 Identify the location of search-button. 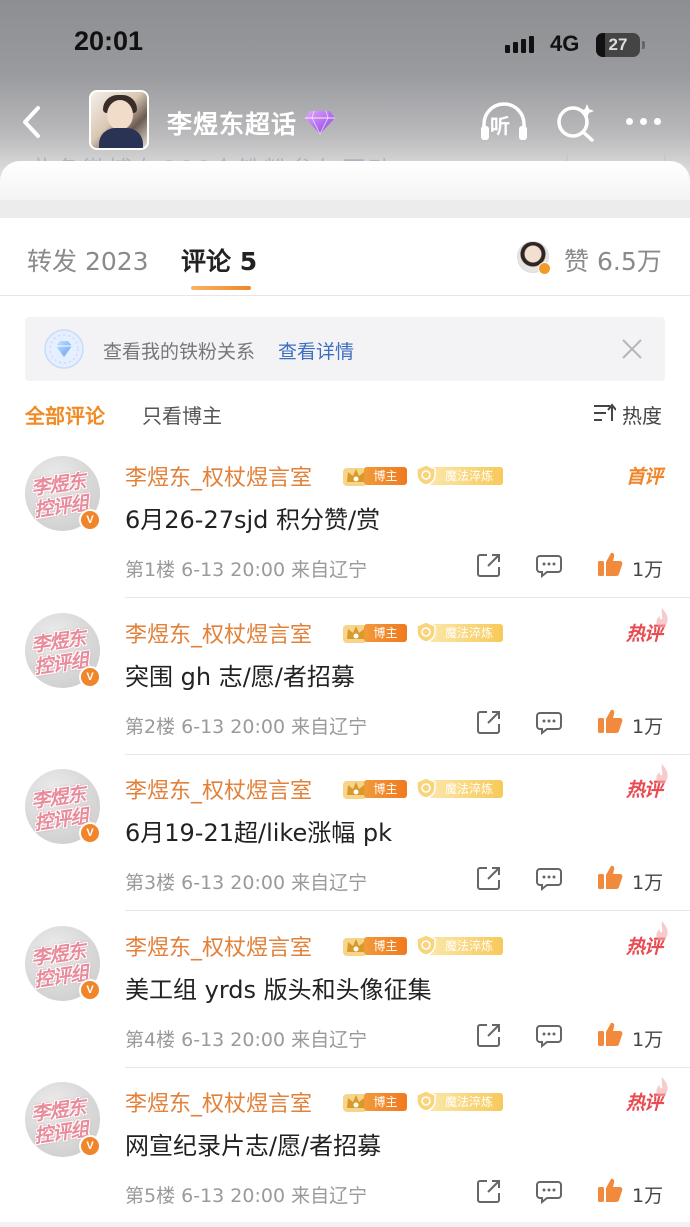
(576, 122).